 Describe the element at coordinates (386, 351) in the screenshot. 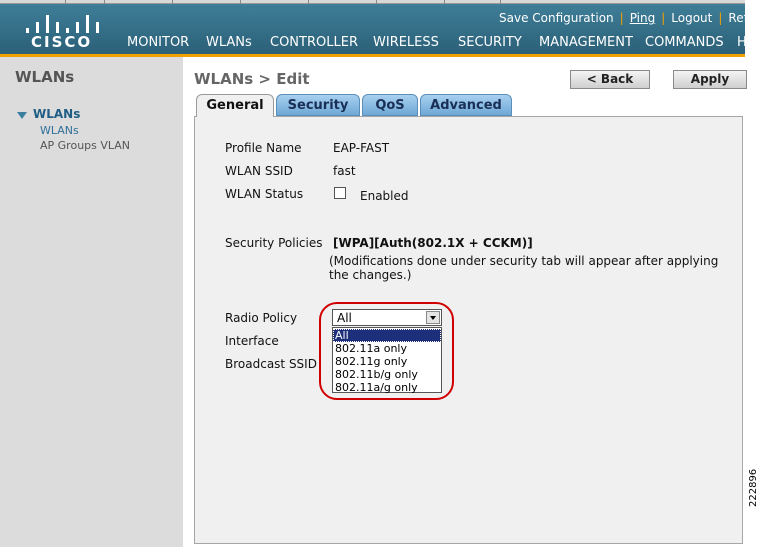

I see `highlight-ring` at that location.